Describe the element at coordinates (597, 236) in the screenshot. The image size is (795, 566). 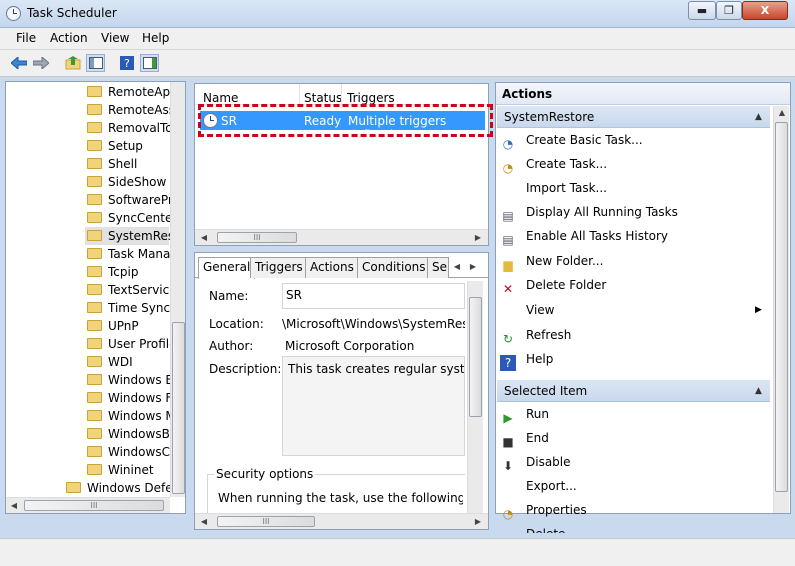
I see `action-label: Enable All Tasks History` at that location.